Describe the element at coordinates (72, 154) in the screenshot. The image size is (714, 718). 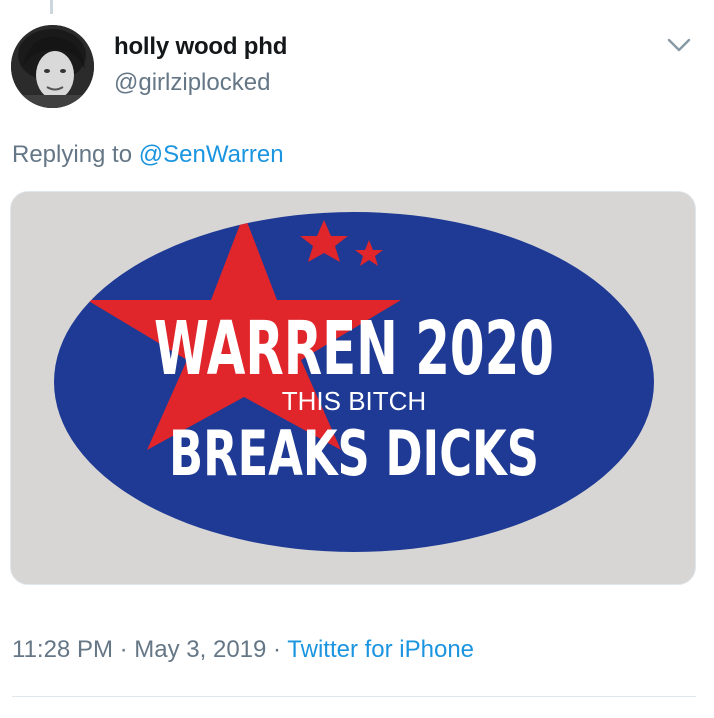
I see `replying-to-label: Replying to` at that location.